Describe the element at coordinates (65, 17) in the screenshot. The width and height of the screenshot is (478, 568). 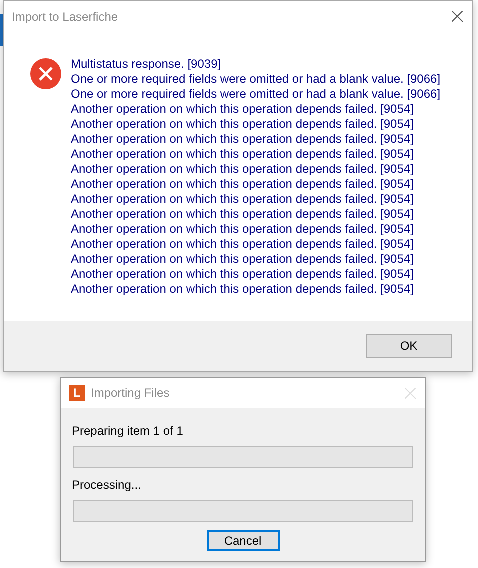
I see `window-title: Import to Laserfiche` at that location.